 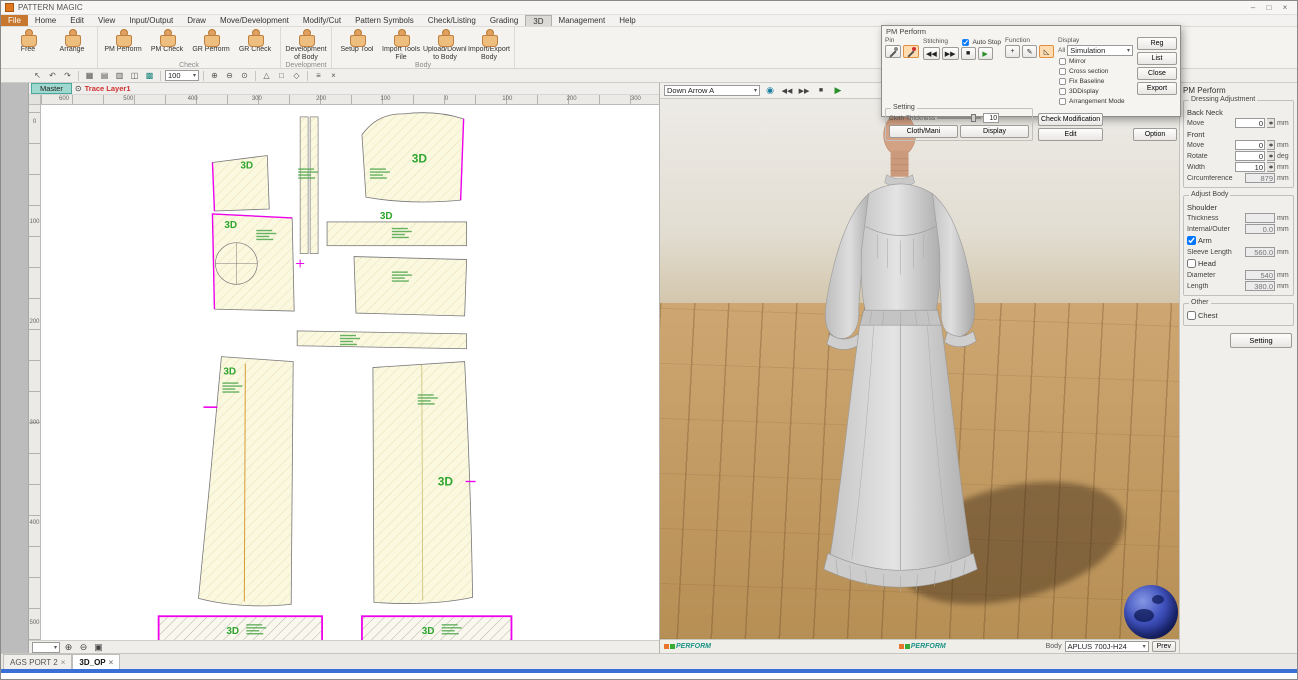 What do you see at coordinates (308, 185) in the screenshot?
I see `pattern-piece-strips` at bounding box center [308, 185].